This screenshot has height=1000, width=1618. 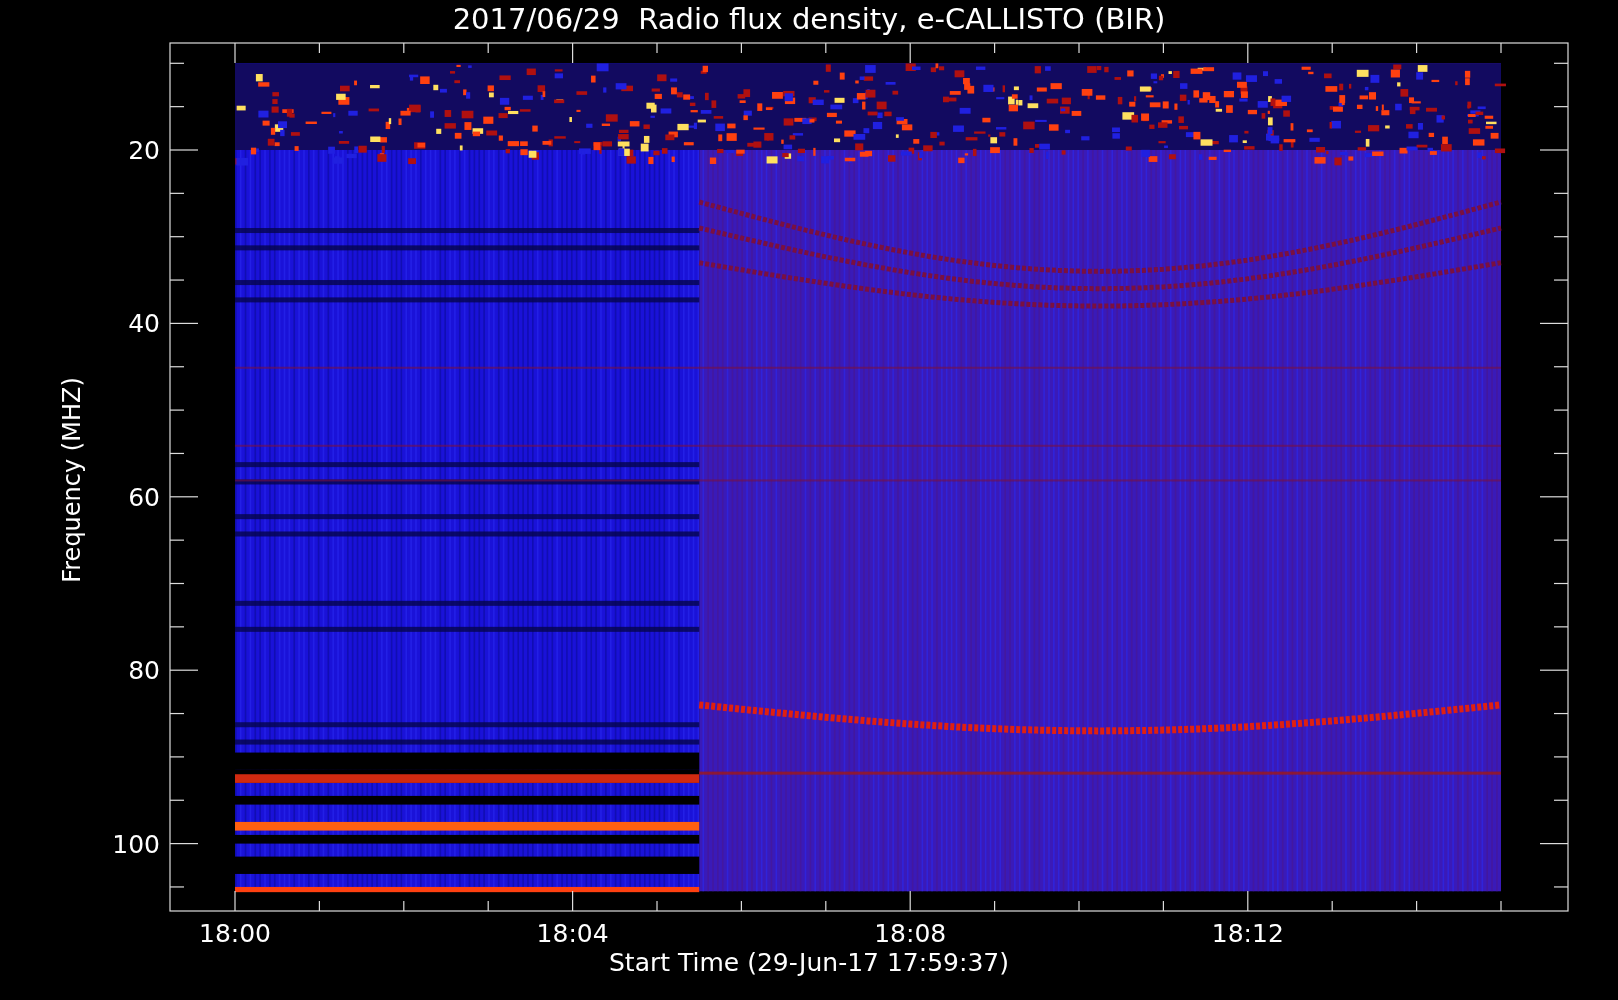 What do you see at coordinates (1247, 933) in the screenshot?
I see `x-tick-label: 18:12` at bounding box center [1247, 933].